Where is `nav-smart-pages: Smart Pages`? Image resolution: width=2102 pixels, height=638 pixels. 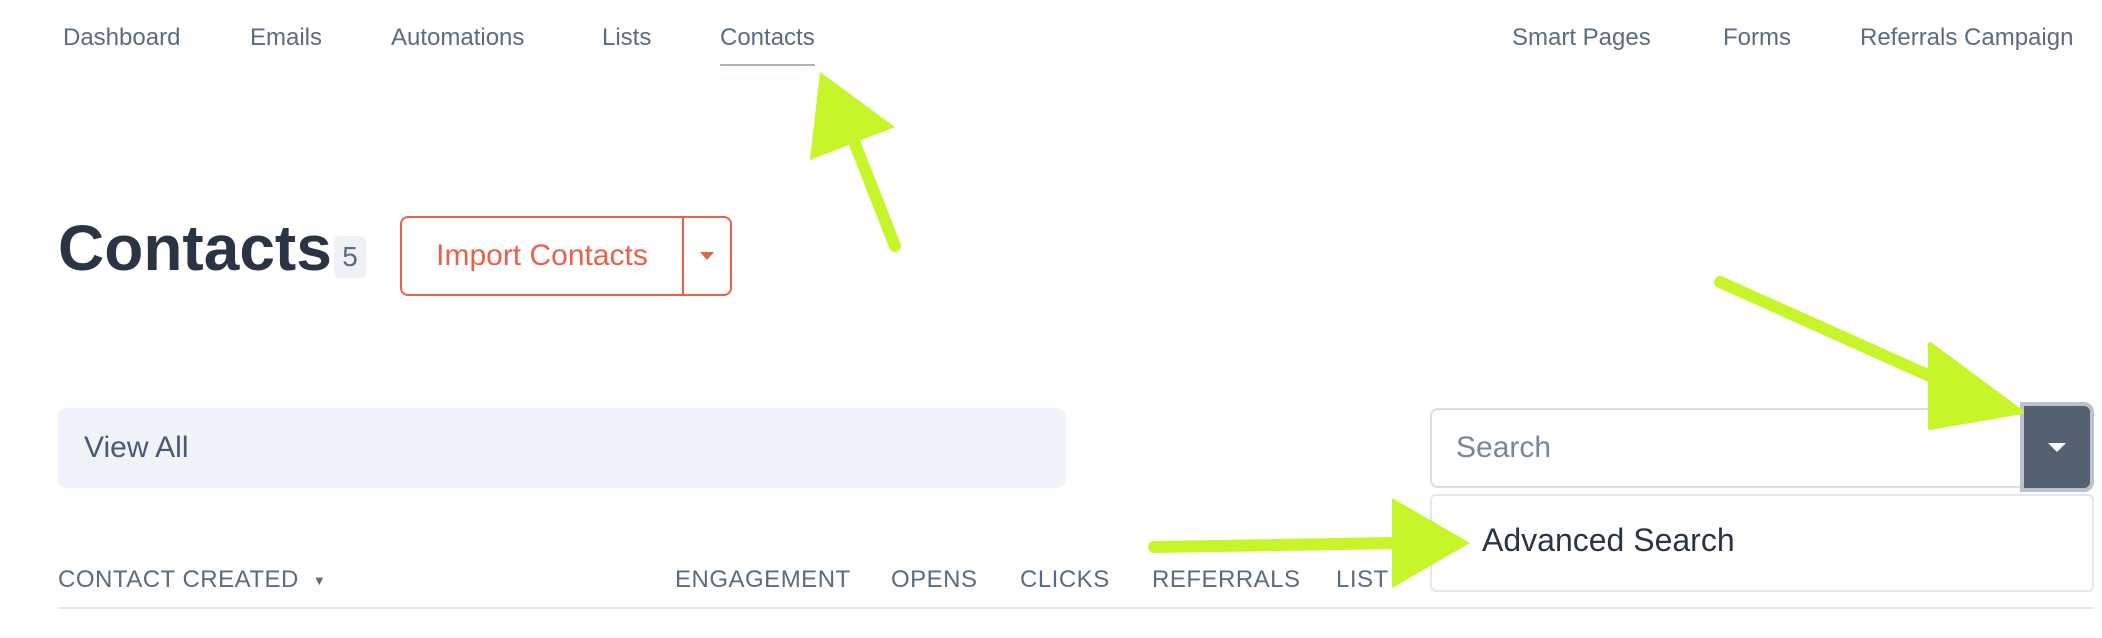 nav-smart-pages: Smart Pages is located at coordinates (1581, 38).